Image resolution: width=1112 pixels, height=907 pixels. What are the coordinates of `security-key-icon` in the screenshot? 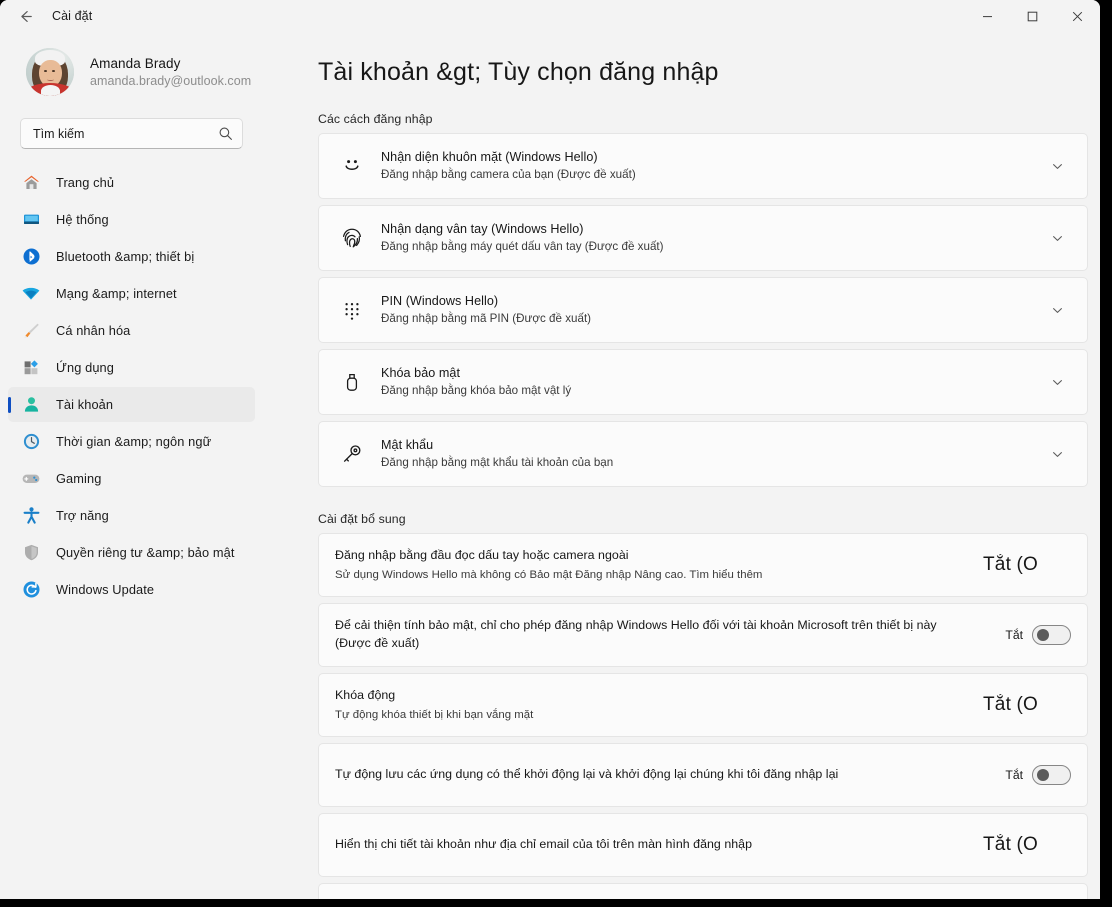 It's located at (352, 382).